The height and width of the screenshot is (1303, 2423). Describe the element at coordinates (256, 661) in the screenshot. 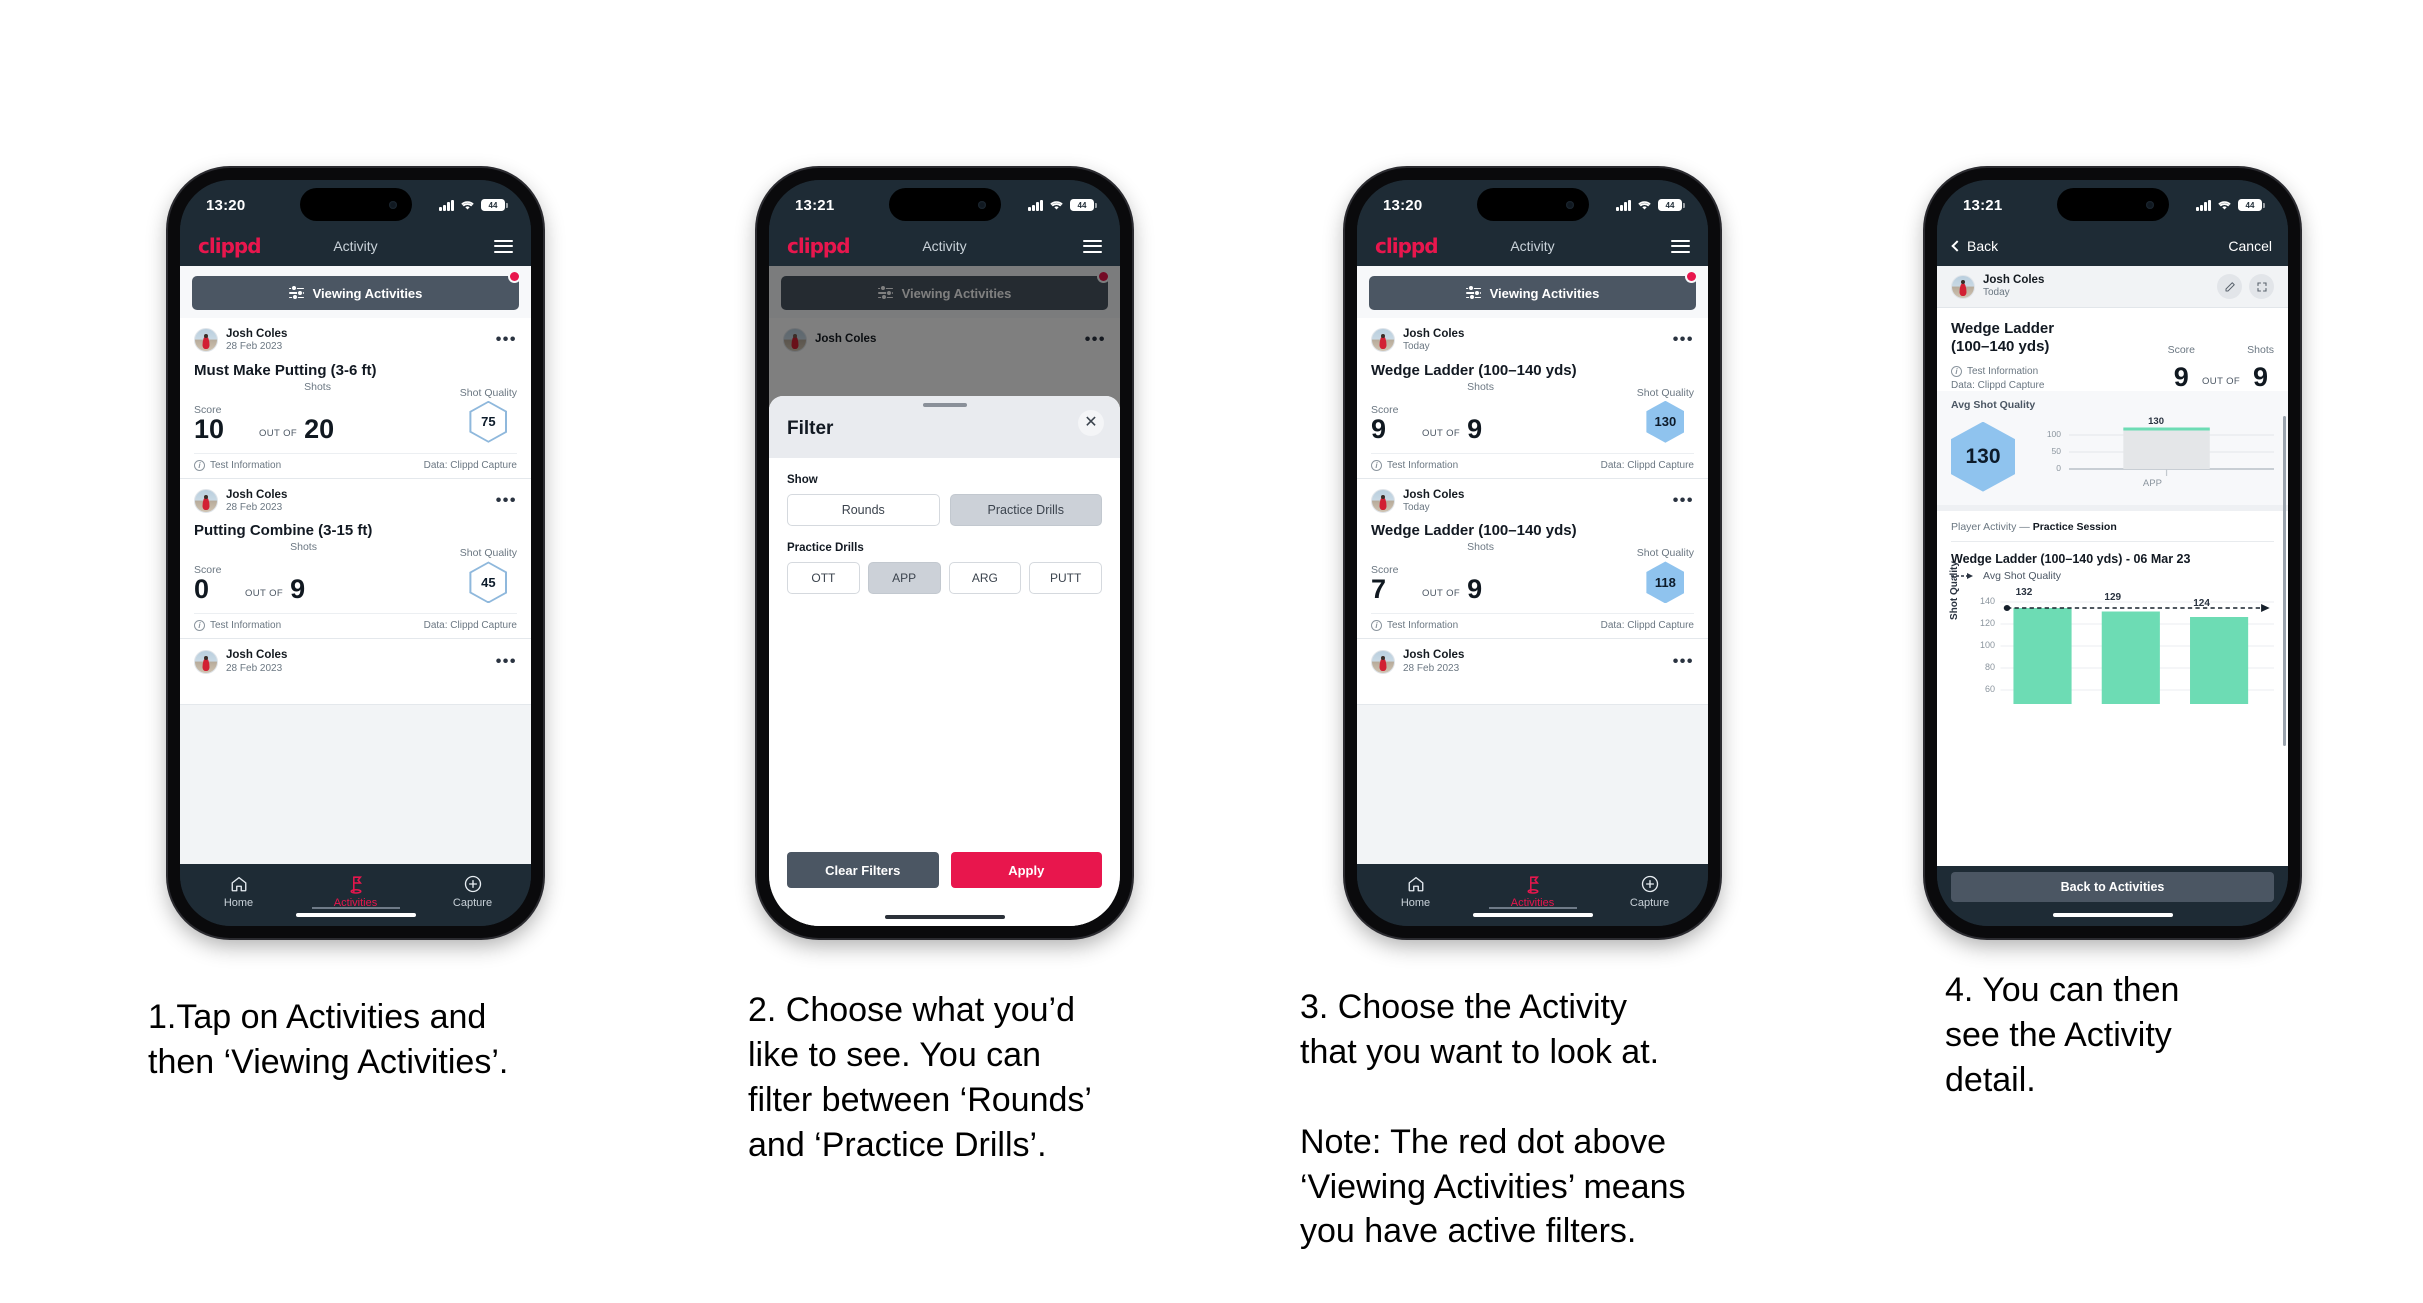

I see `user-info: Josh Coles 28 Feb 2023` at that location.